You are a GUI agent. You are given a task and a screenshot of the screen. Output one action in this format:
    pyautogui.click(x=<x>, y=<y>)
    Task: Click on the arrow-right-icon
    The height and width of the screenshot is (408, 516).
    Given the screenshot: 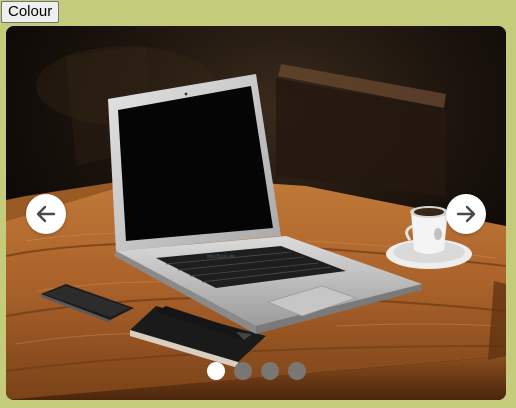 What is the action you would take?
    pyautogui.click(x=466, y=214)
    